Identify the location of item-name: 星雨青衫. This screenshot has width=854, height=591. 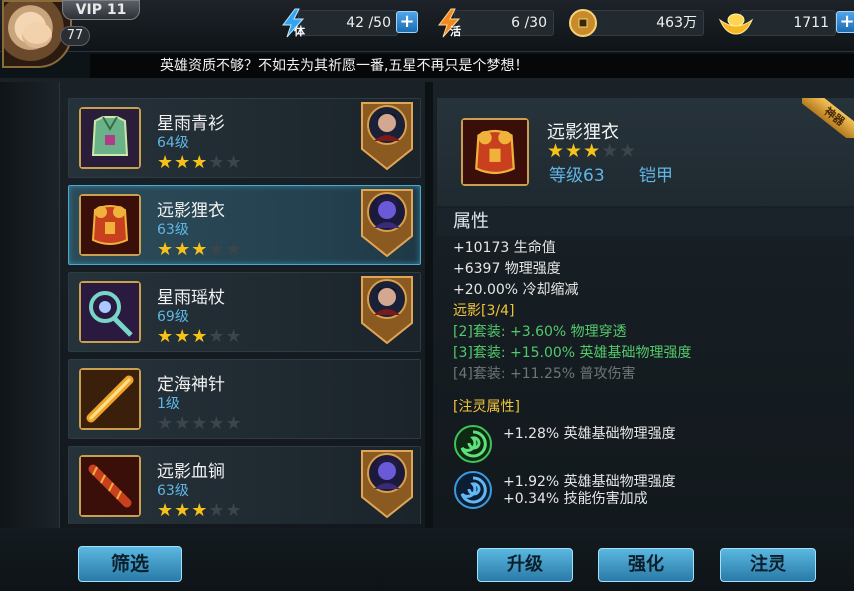
(191, 124).